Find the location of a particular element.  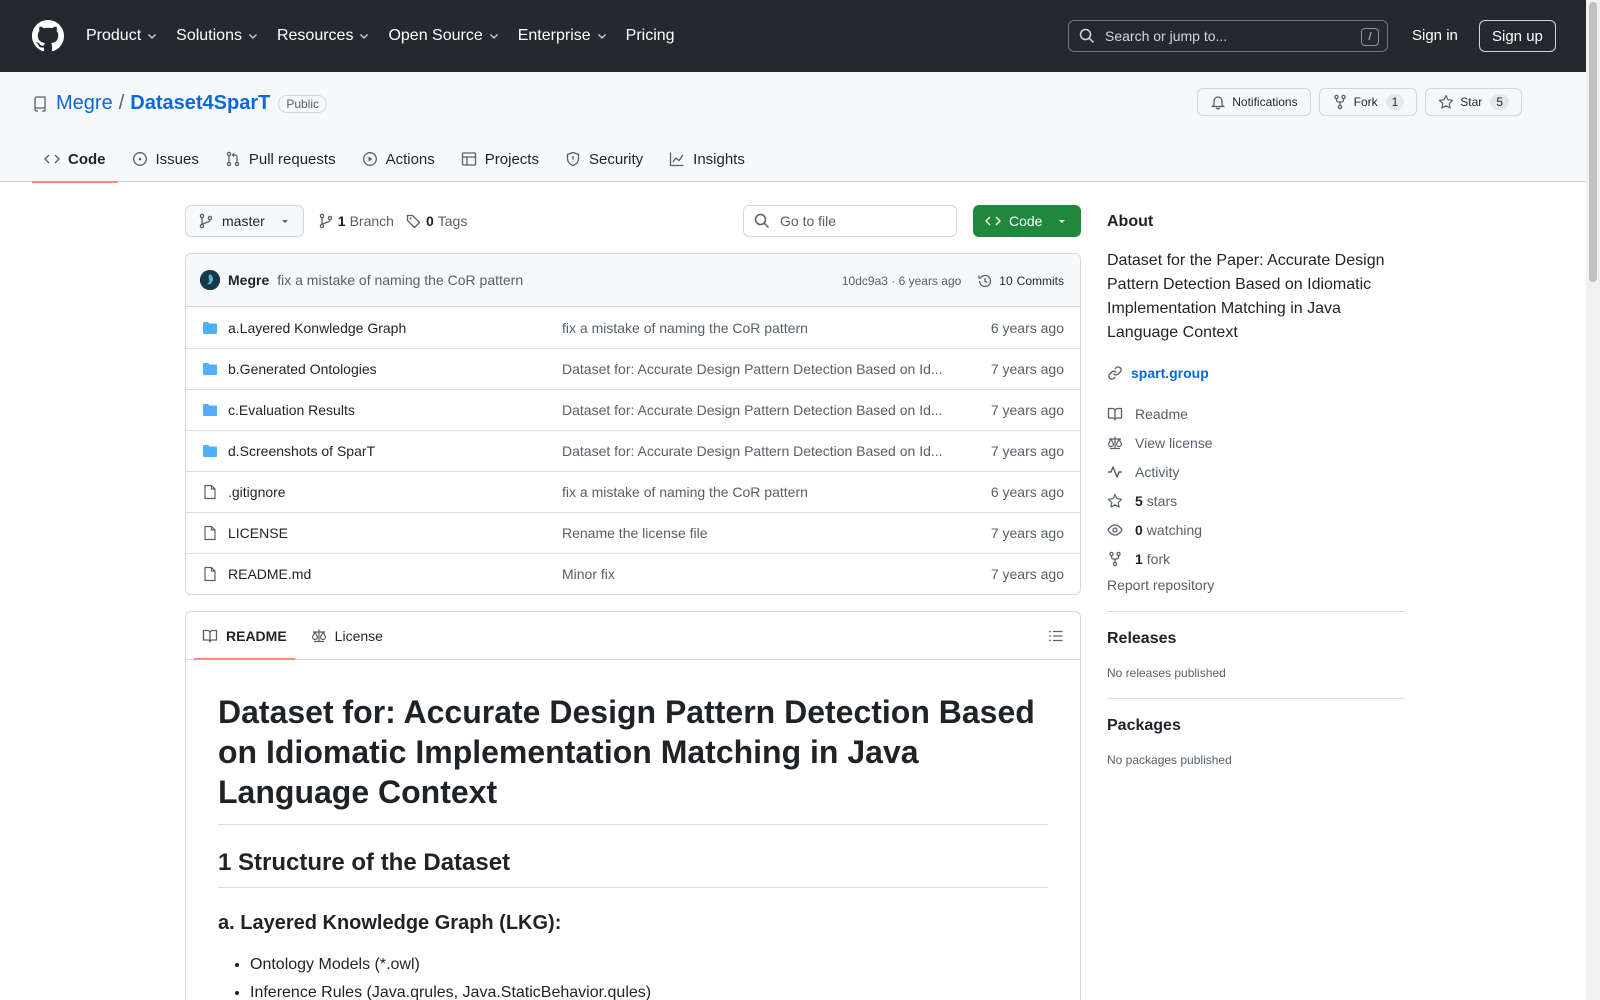

caret-down-icon is located at coordinates (284, 221).